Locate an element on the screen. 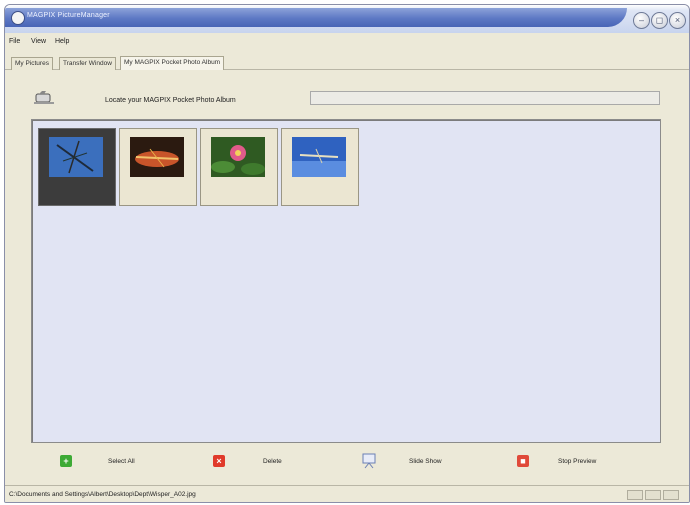 The image size is (690, 505). slide-show-icon is located at coordinates (369, 461).